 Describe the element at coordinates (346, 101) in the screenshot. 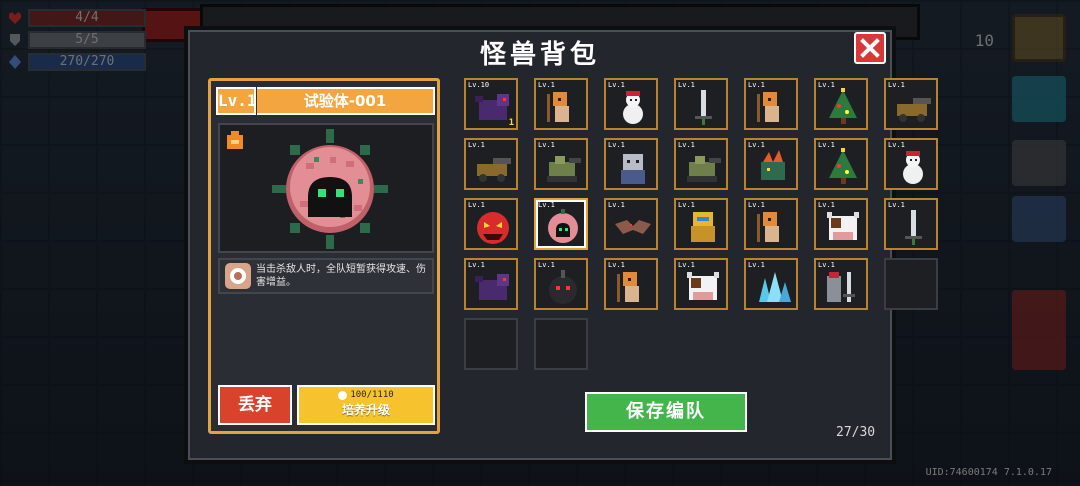

I see `pet-name: 试验体-001` at that location.